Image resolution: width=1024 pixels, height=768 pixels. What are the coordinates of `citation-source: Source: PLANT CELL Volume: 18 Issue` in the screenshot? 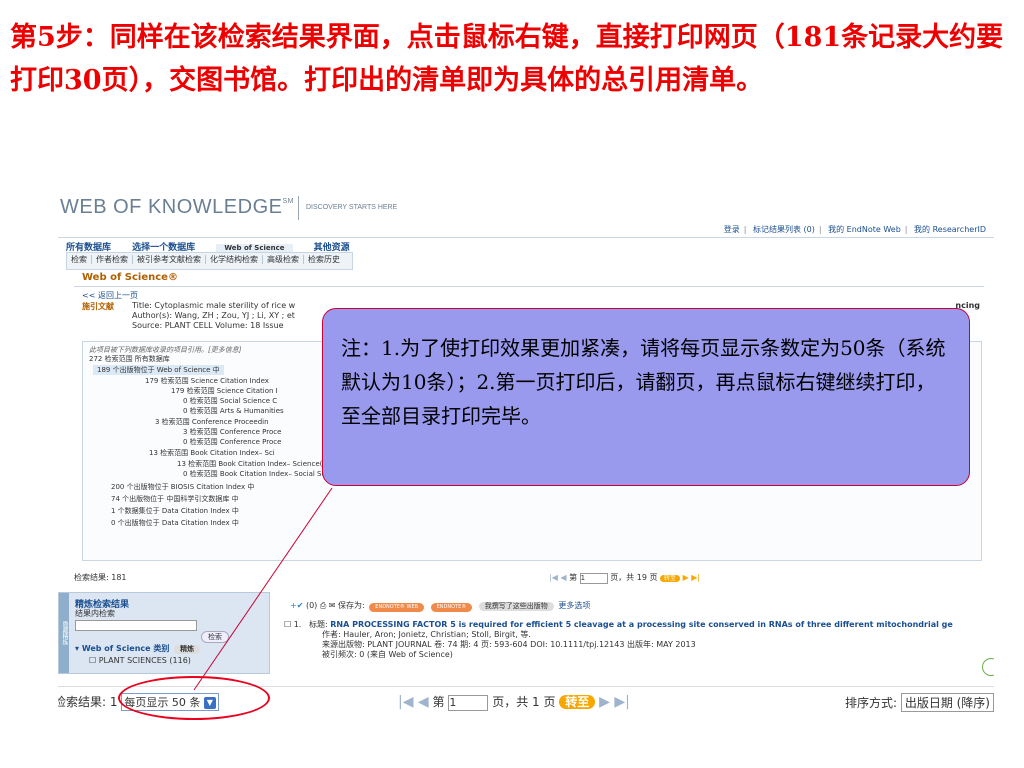 It's located at (208, 325).